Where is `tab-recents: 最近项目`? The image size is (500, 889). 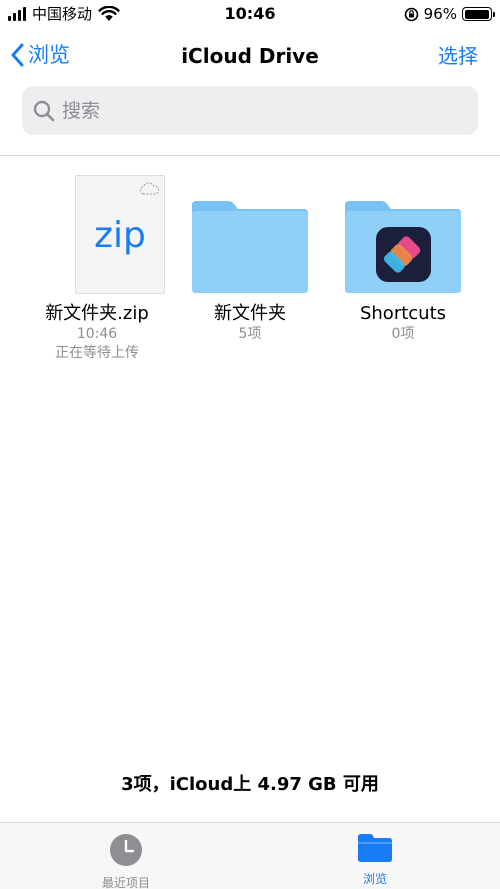 tab-recents: 最近项目 is located at coordinates (126, 861).